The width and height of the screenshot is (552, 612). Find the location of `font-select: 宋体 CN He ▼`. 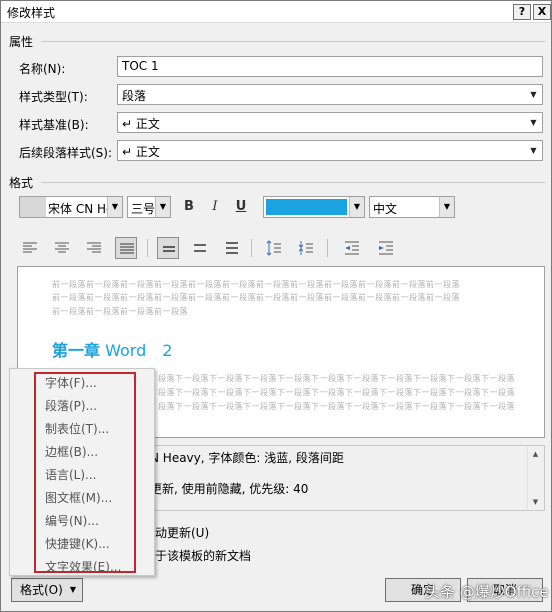

font-select: 宋体 CN He ▼ is located at coordinates (71, 207).